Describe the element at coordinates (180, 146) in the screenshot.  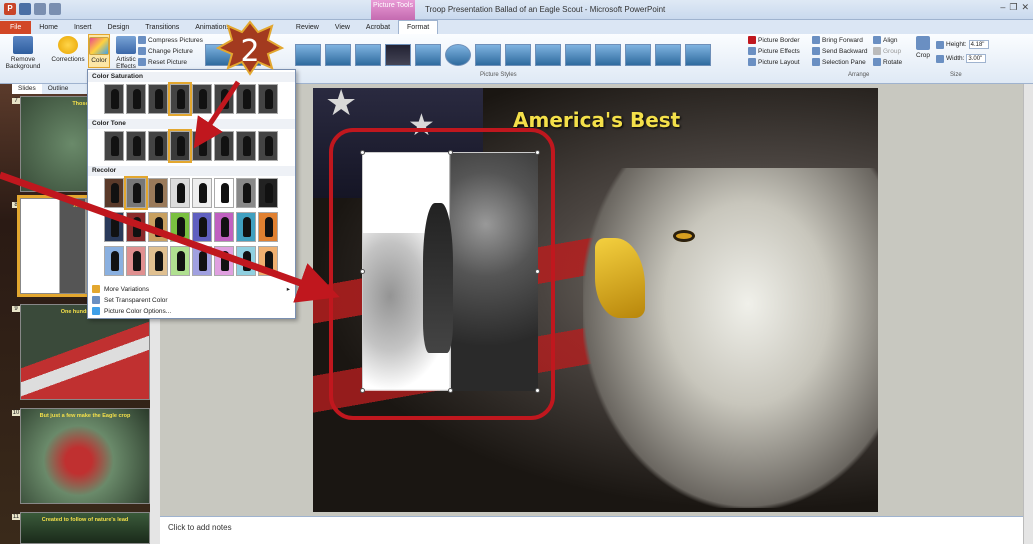
I see `color-swatch-hovered` at that location.